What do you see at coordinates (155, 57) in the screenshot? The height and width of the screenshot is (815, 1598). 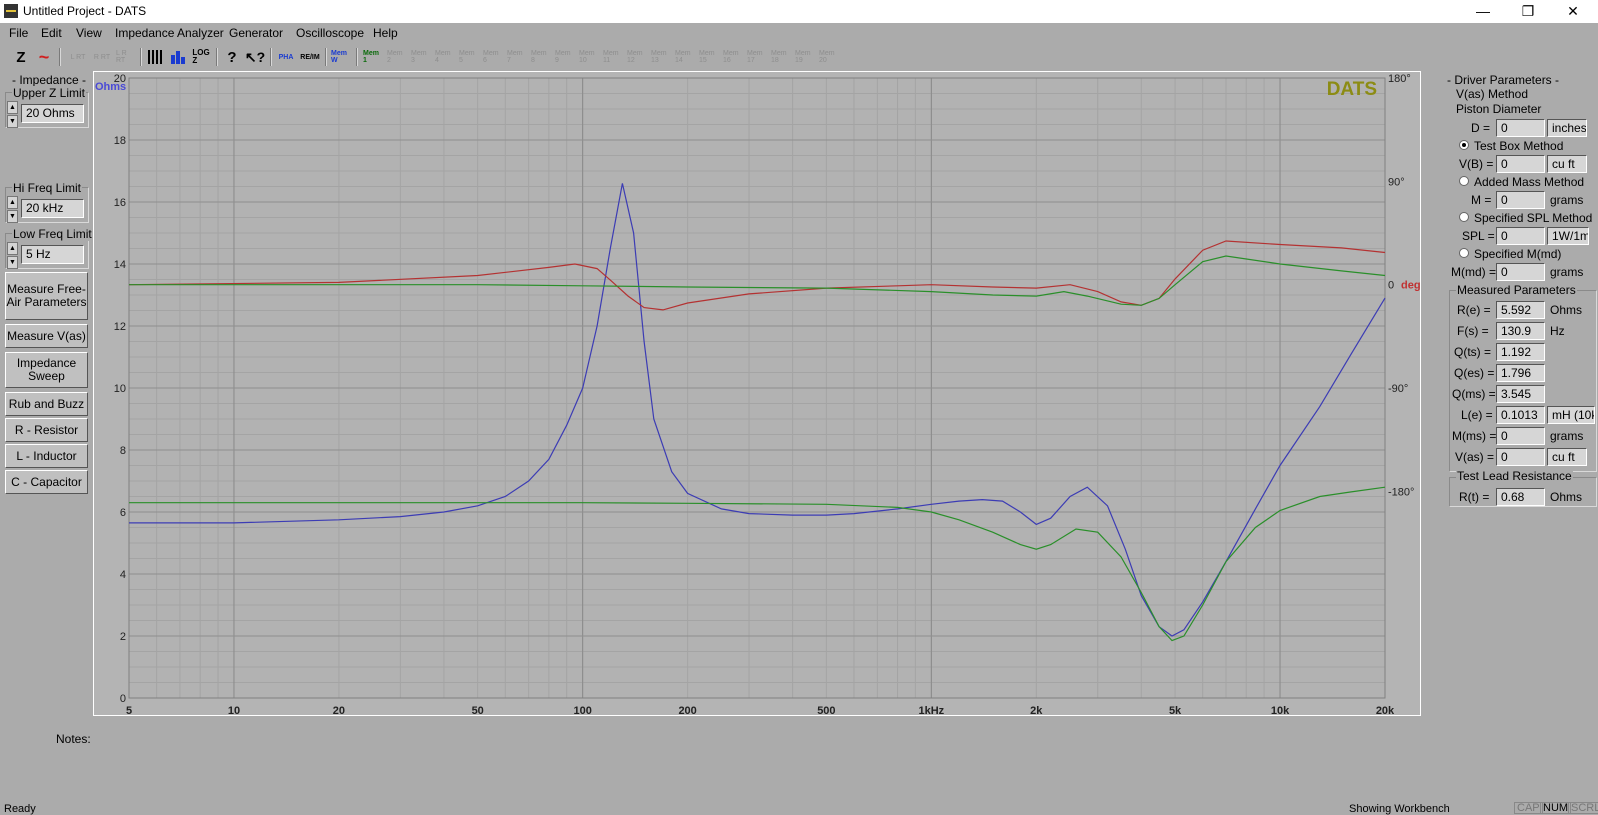 I see `grid-lines-icon` at bounding box center [155, 57].